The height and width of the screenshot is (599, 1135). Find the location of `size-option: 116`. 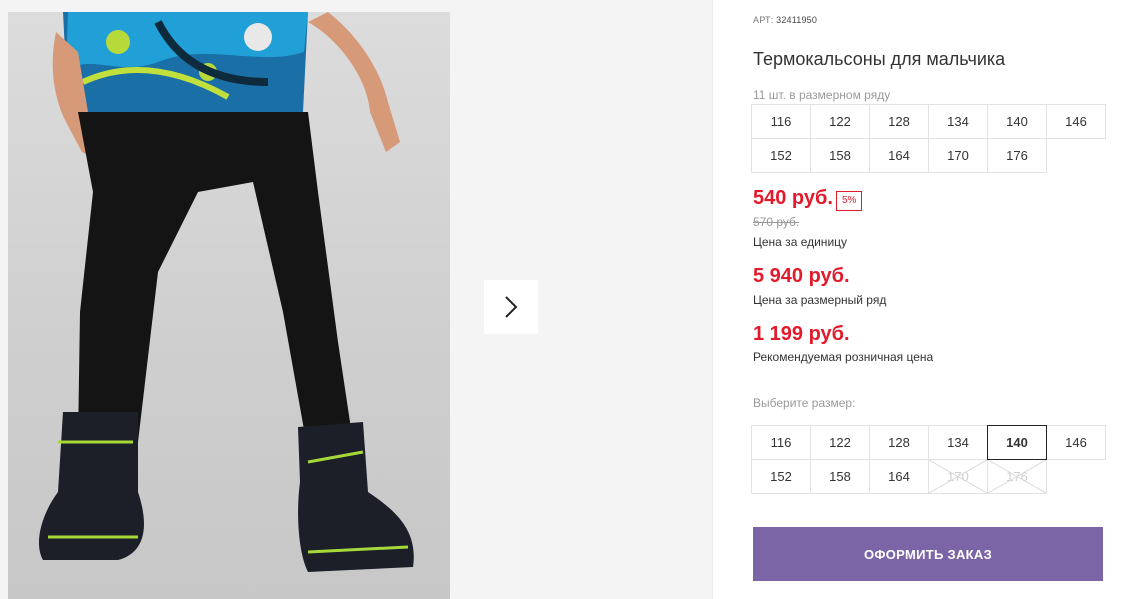

size-option: 116 is located at coordinates (781, 442).